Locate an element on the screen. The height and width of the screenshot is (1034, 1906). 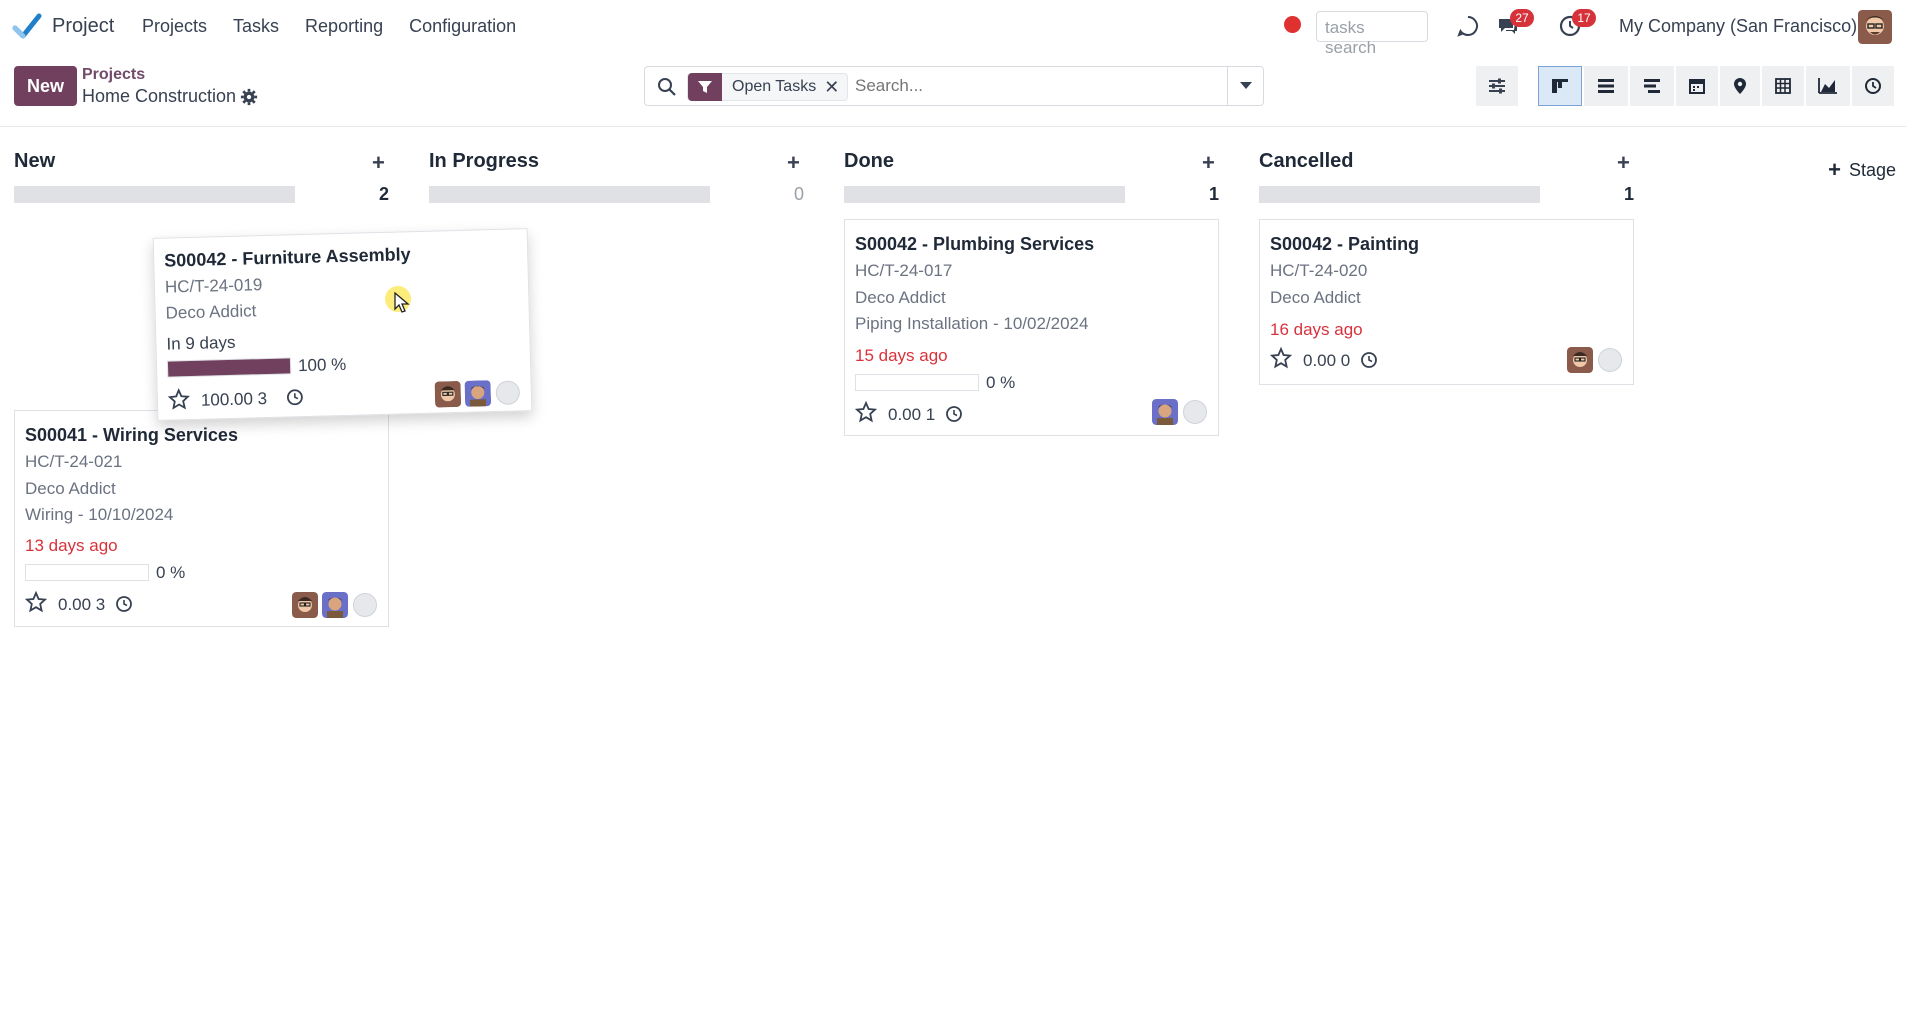
search-icon is located at coordinates (667, 87).